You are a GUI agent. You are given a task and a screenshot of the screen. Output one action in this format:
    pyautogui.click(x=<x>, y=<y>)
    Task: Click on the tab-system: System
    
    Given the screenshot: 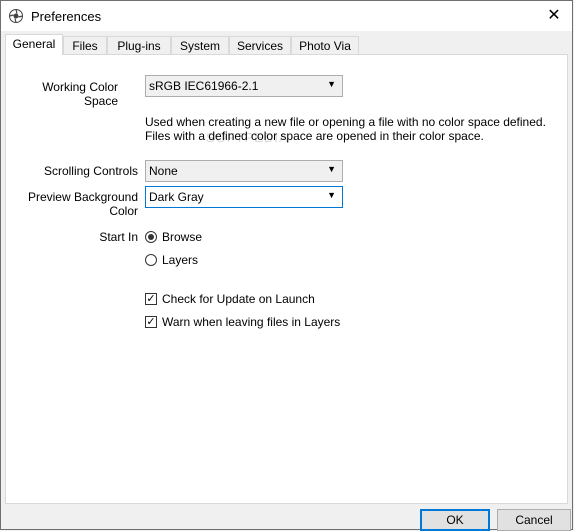 What is the action you would take?
    pyautogui.click(x=200, y=45)
    